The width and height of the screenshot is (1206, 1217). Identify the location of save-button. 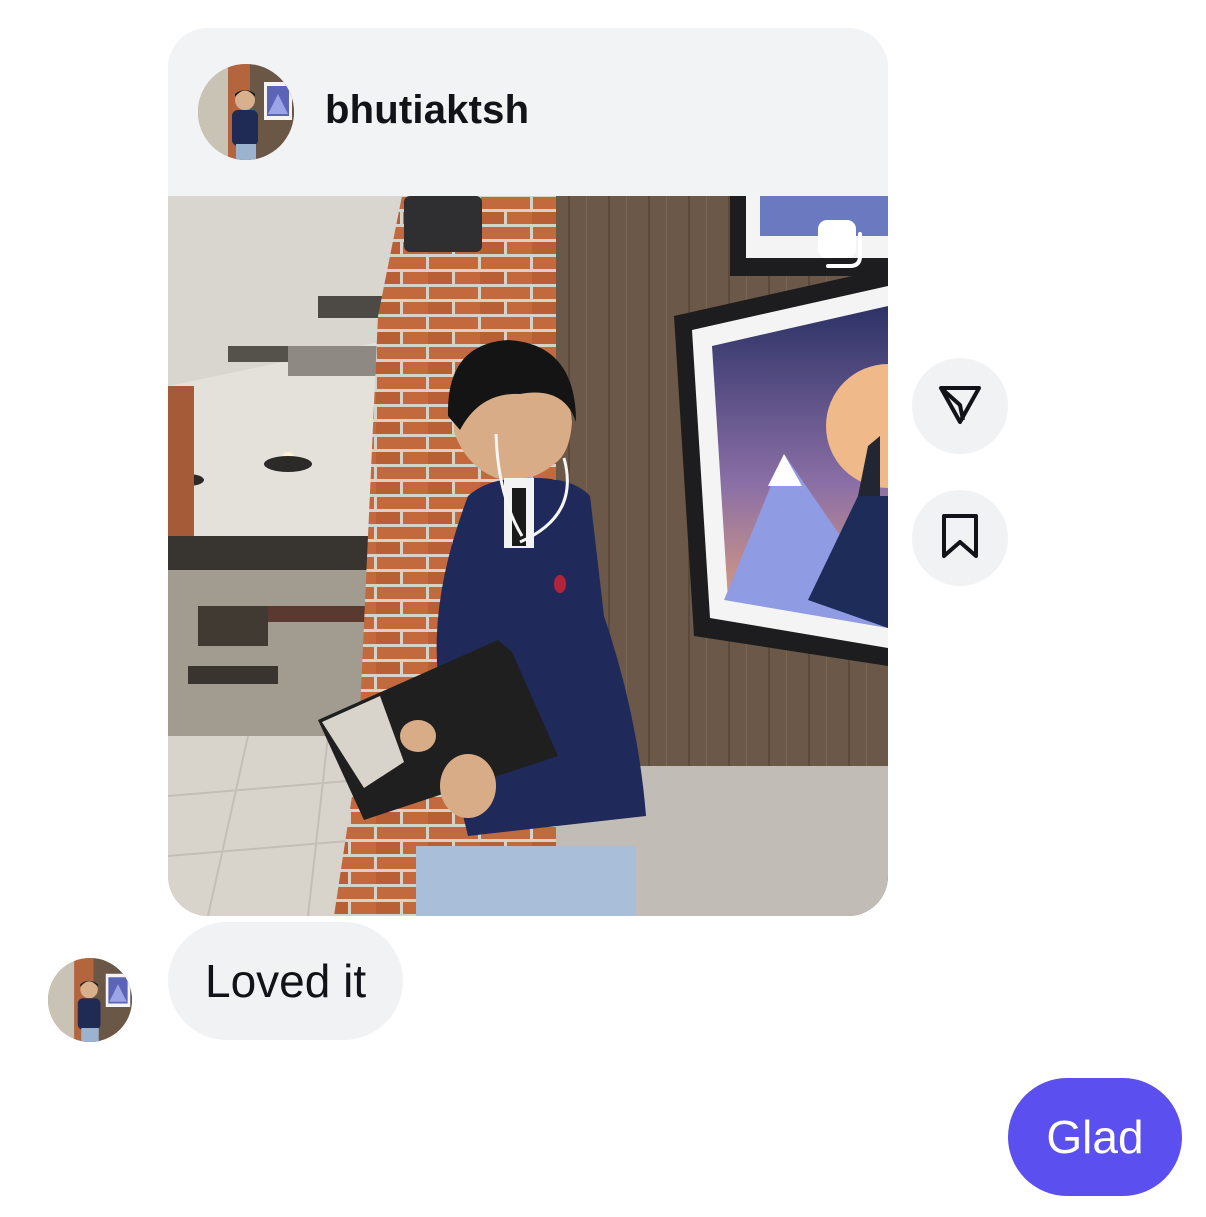
(960, 538).